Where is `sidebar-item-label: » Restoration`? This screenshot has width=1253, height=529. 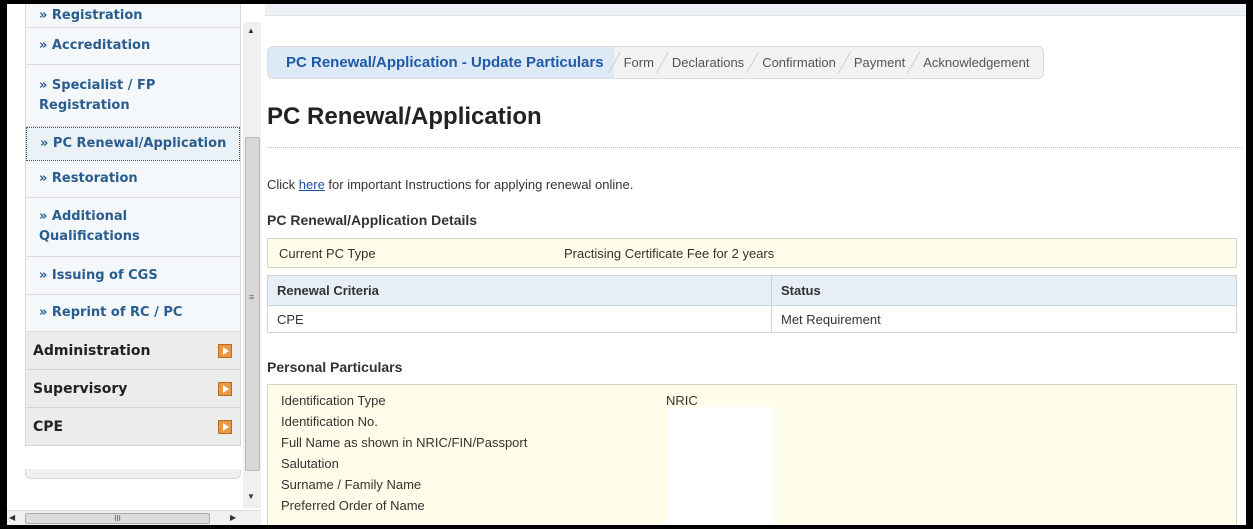
sidebar-item-label: » Restoration is located at coordinates (88, 178).